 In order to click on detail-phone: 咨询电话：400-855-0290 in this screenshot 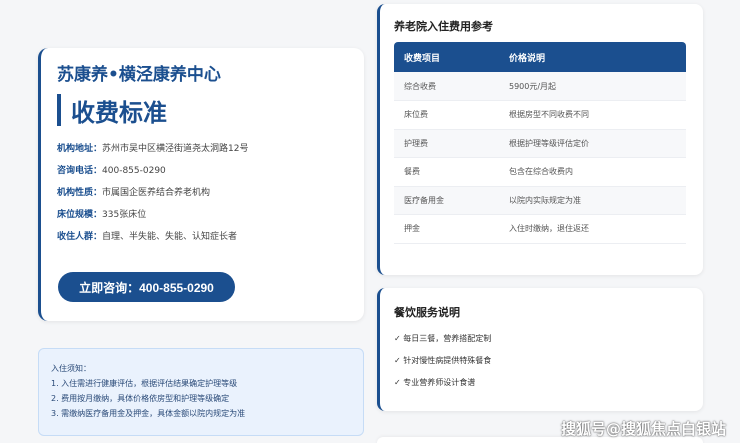, I will do `click(202, 171)`.